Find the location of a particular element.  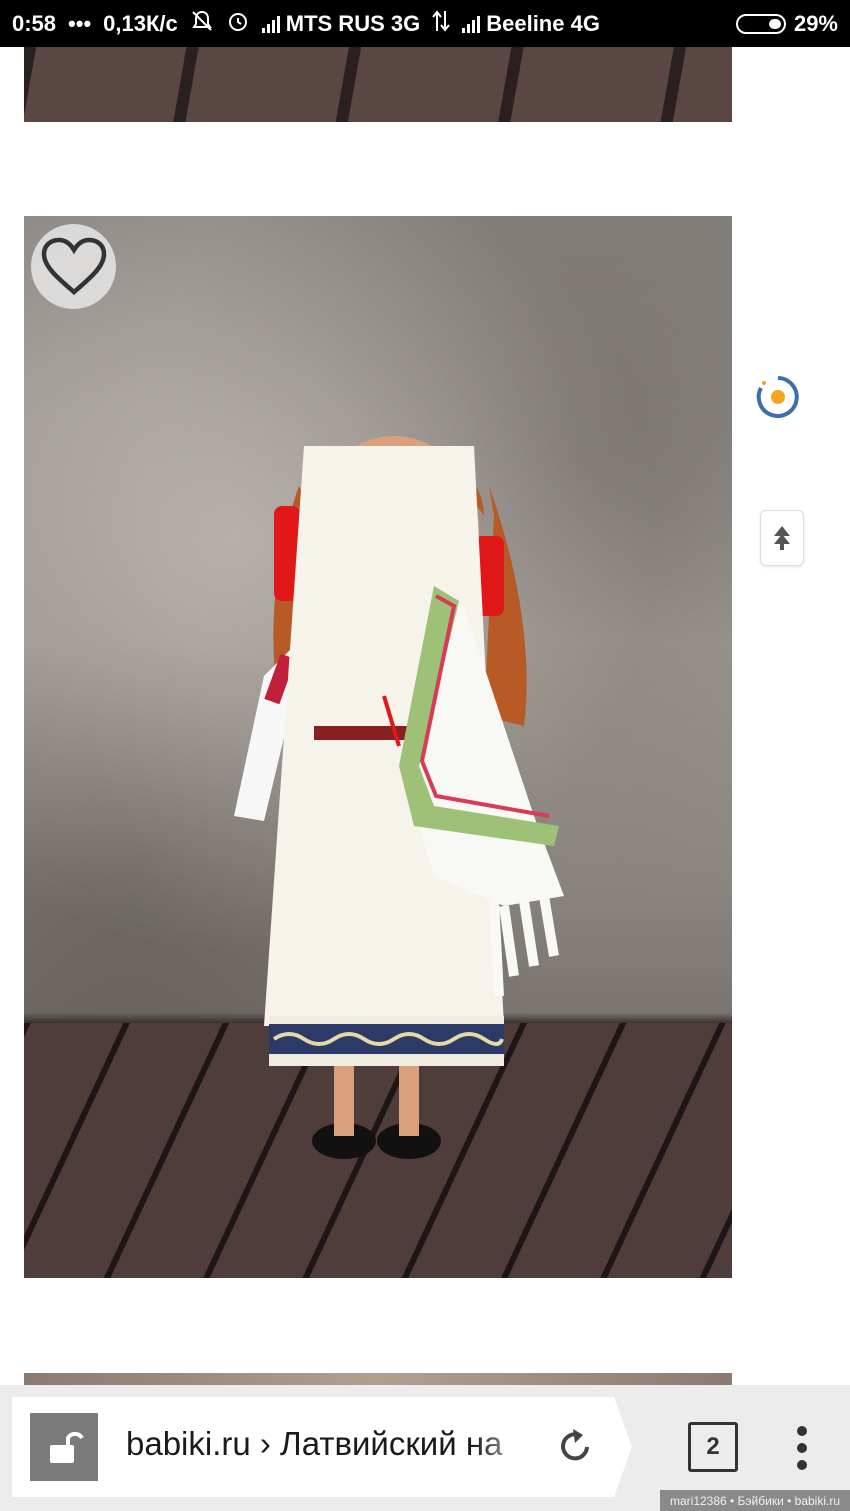

lock-open-icon is located at coordinates (64, 1447).